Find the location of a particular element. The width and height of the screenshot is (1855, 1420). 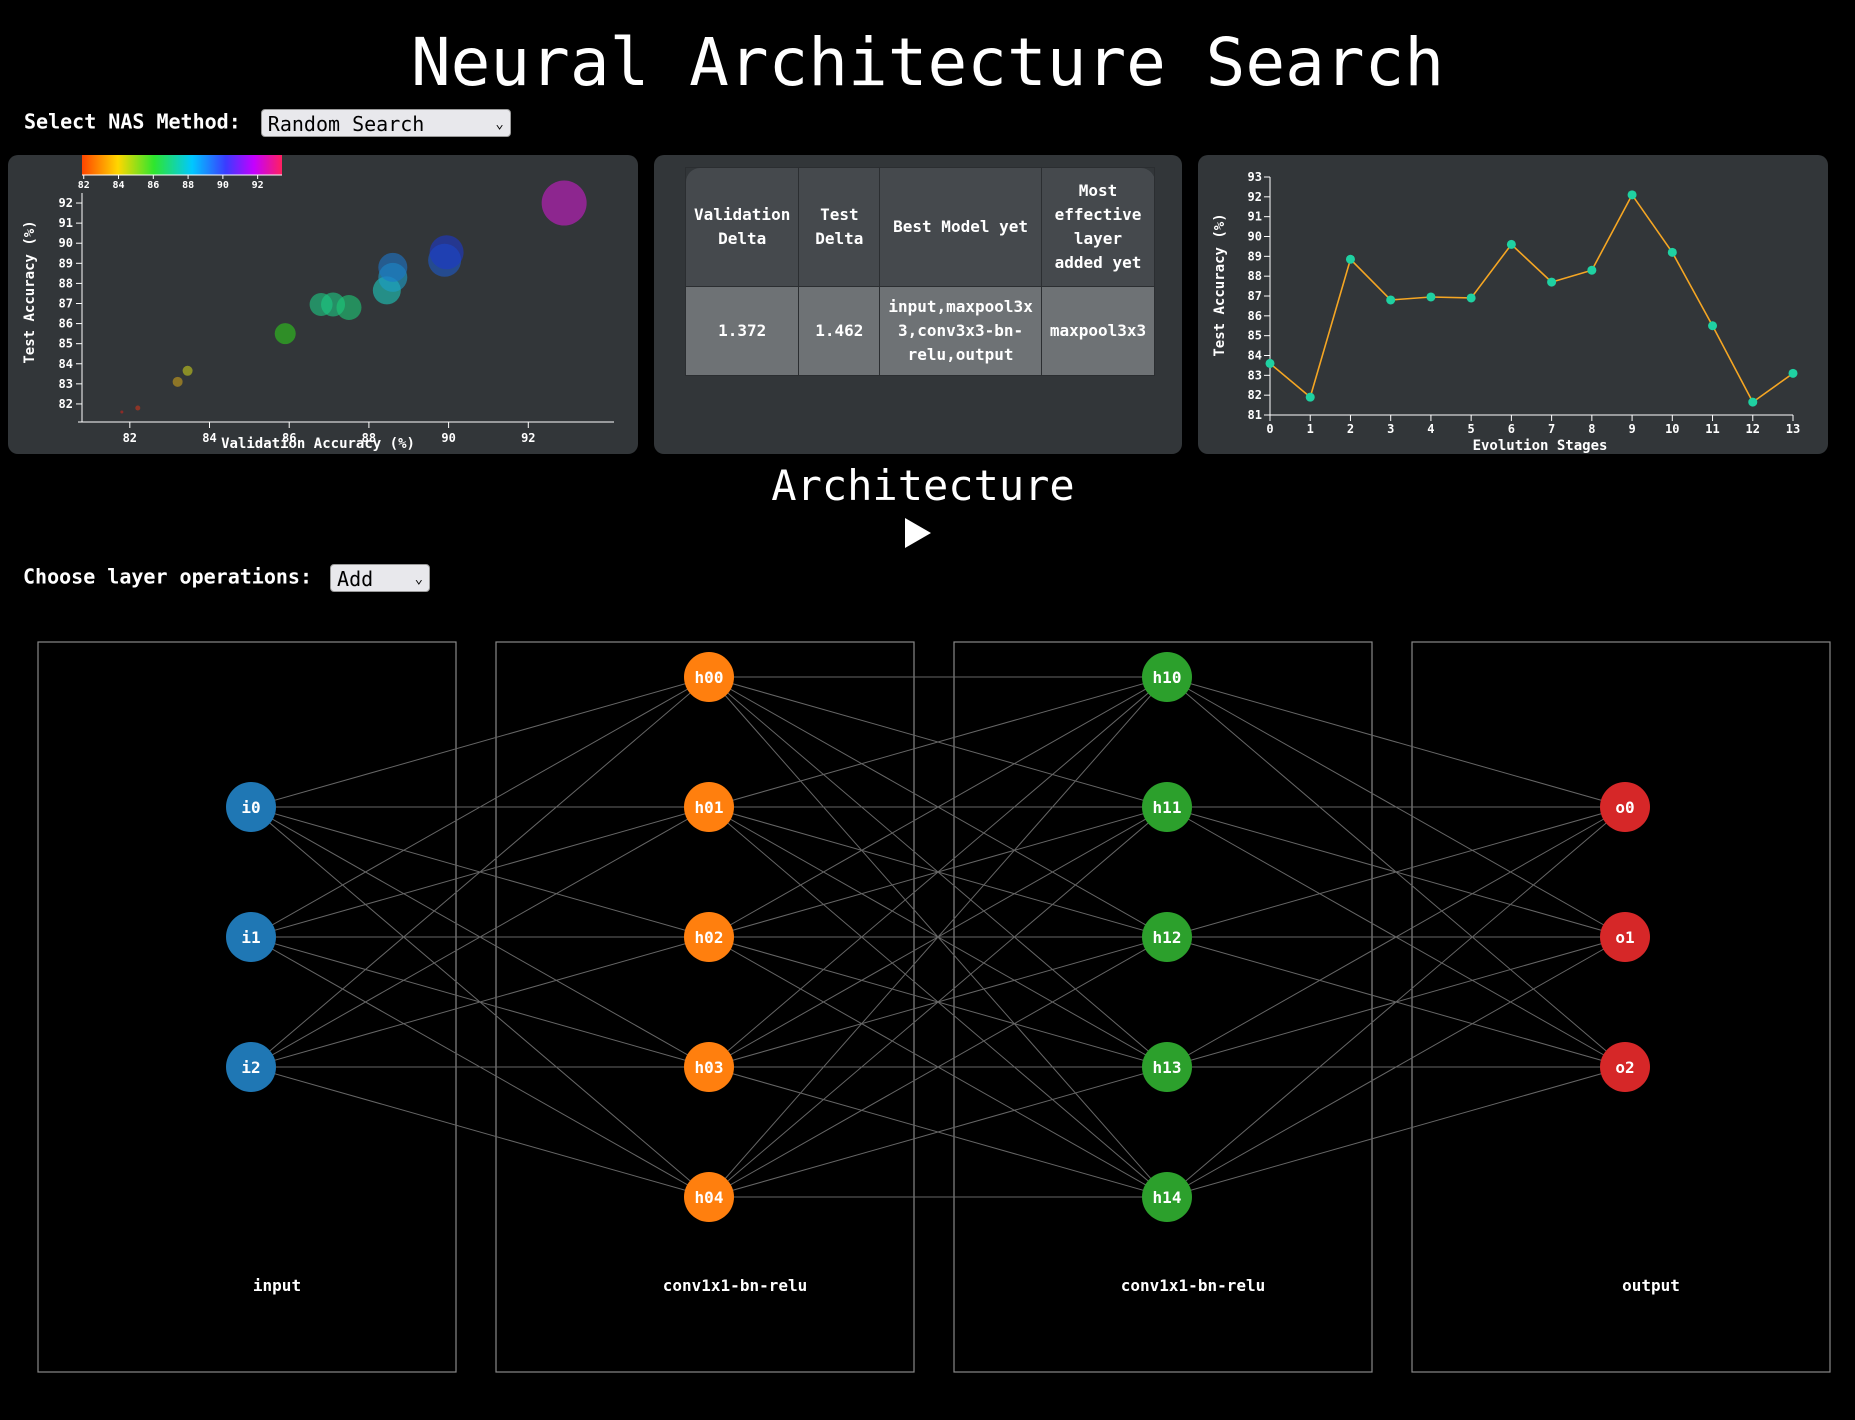

scatter-y-tick: 83 is located at coordinates (66, 384).